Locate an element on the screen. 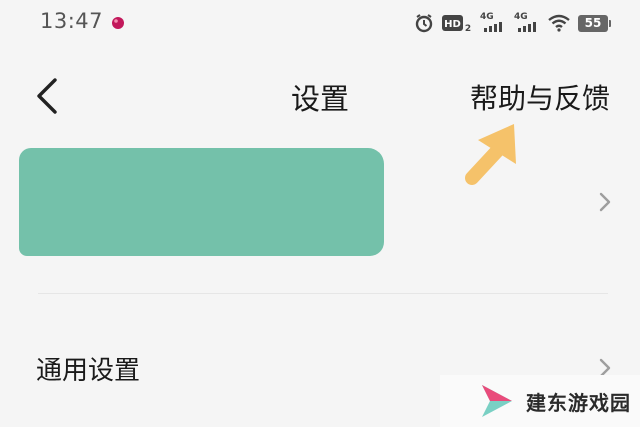 The image size is (640, 427). back-button is located at coordinates (51, 96).